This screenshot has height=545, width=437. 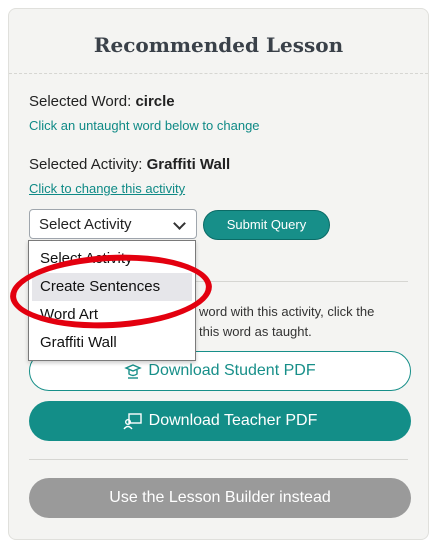 I want to click on download-student-label: Download Student PDF, so click(x=232, y=370).